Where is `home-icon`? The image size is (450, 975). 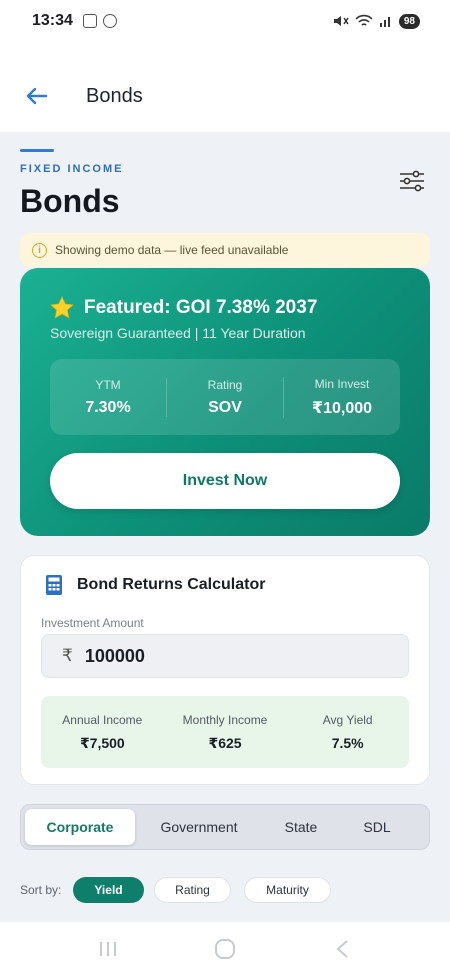
home-icon is located at coordinates (224, 948).